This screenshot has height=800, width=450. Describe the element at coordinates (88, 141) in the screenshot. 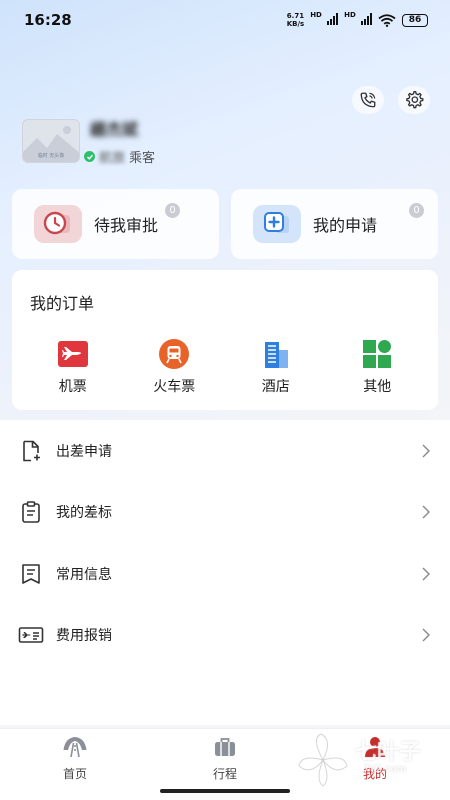

I see `user-profile: 临时 无头像 綳杰斌 航旅 乘客` at that location.